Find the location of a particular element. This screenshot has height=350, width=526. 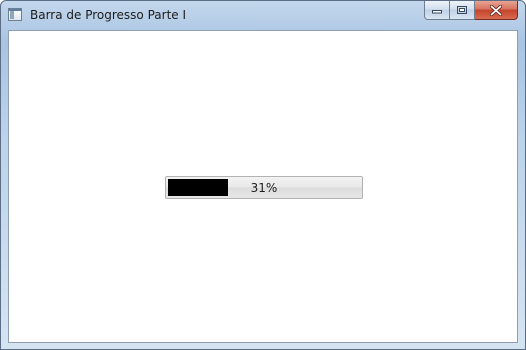

close-icon is located at coordinates (496, 10).